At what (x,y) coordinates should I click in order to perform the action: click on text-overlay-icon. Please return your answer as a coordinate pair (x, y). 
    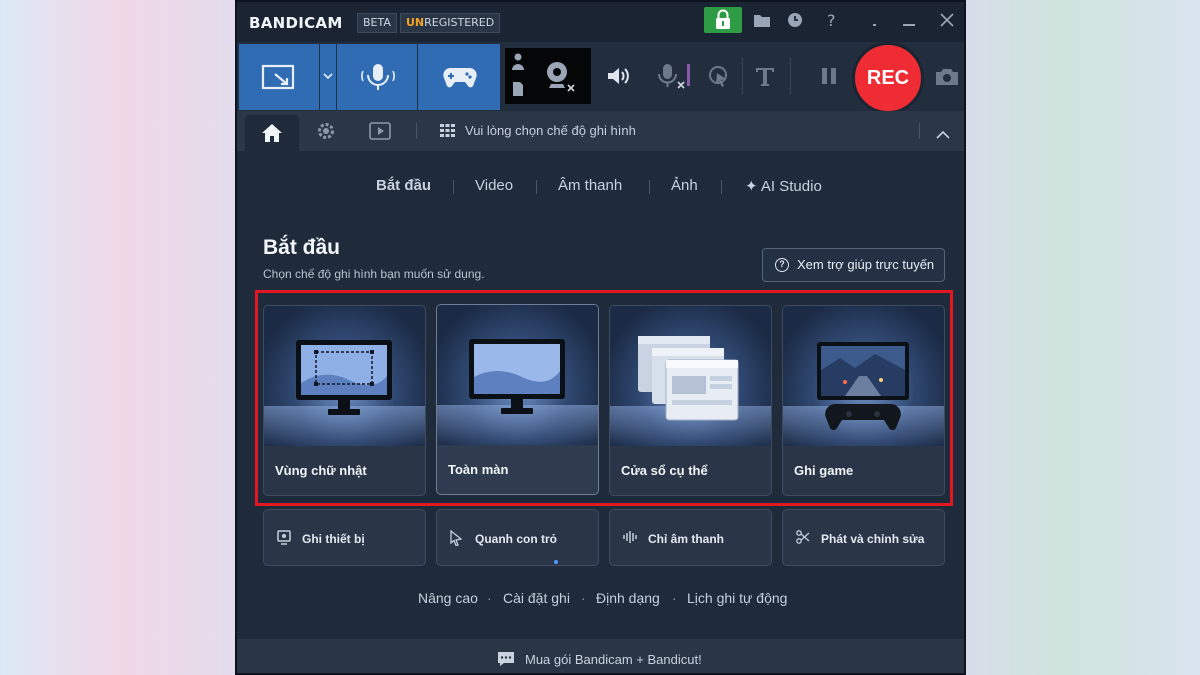
    Looking at the image, I should click on (765, 78).